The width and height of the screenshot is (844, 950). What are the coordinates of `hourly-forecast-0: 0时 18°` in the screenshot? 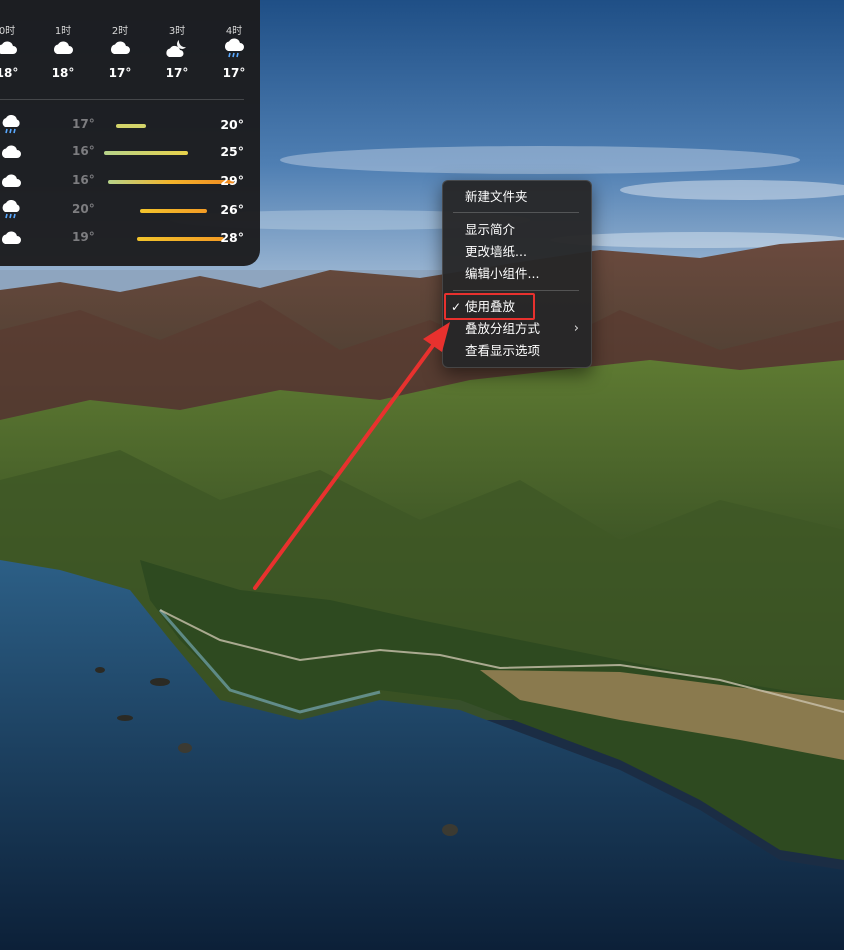 It's located at (14, 51).